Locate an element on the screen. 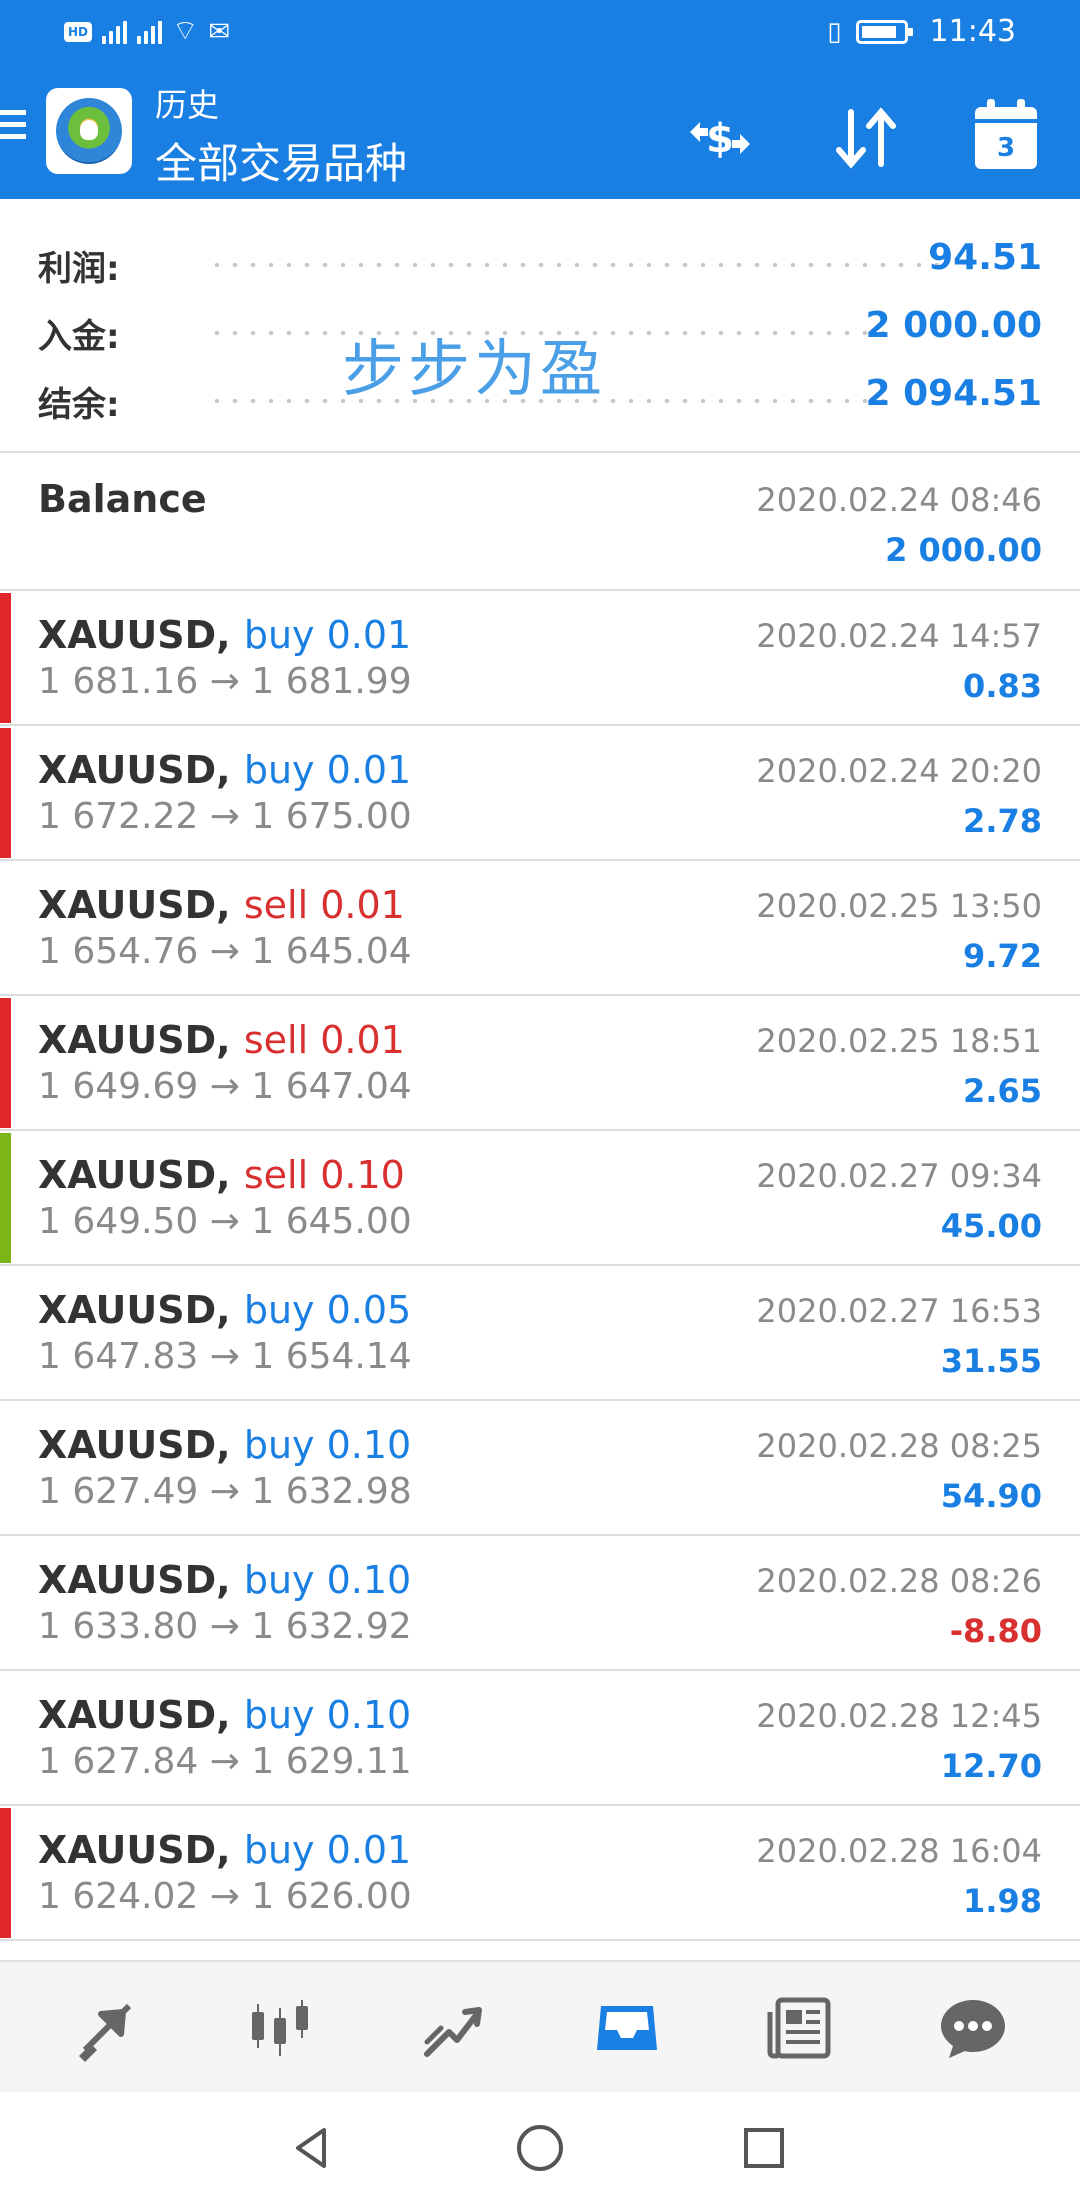 This screenshot has height=2205, width=1080. home-icon is located at coordinates (540, 2148).